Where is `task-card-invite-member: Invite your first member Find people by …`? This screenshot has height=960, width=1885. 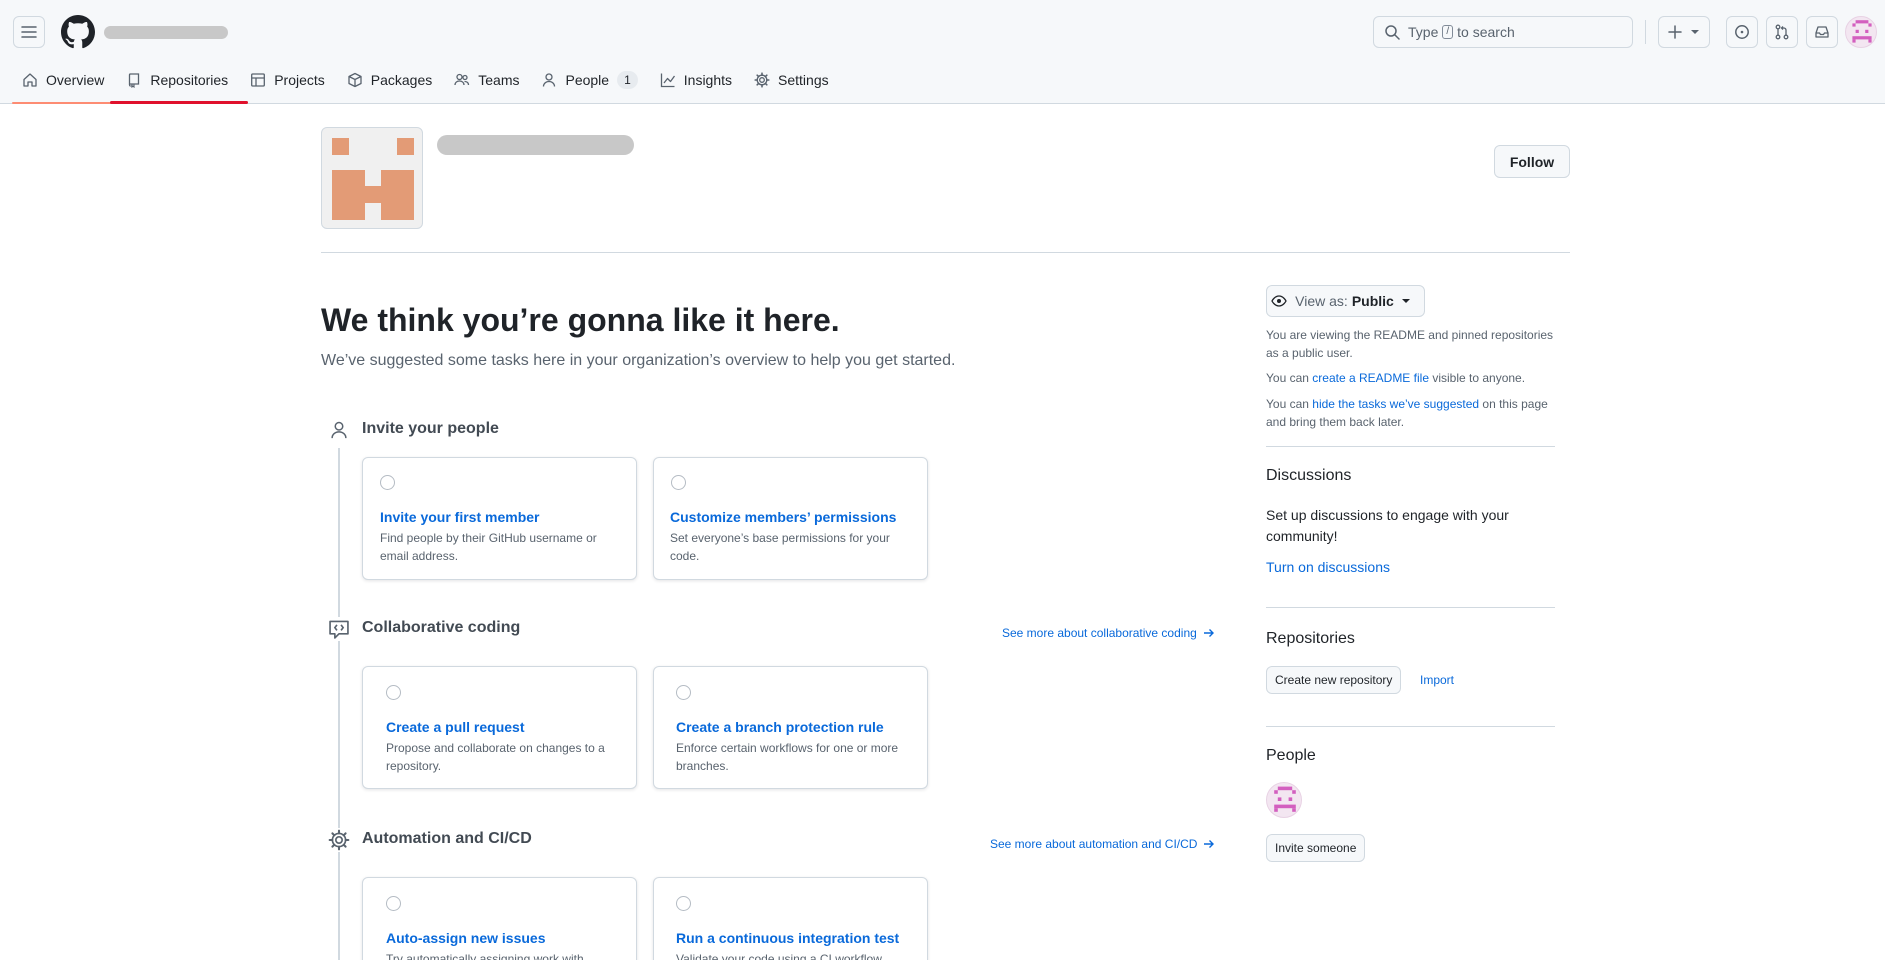
task-card-invite-member: Invite your first member Find people by … is located at coordinates (499, 518).